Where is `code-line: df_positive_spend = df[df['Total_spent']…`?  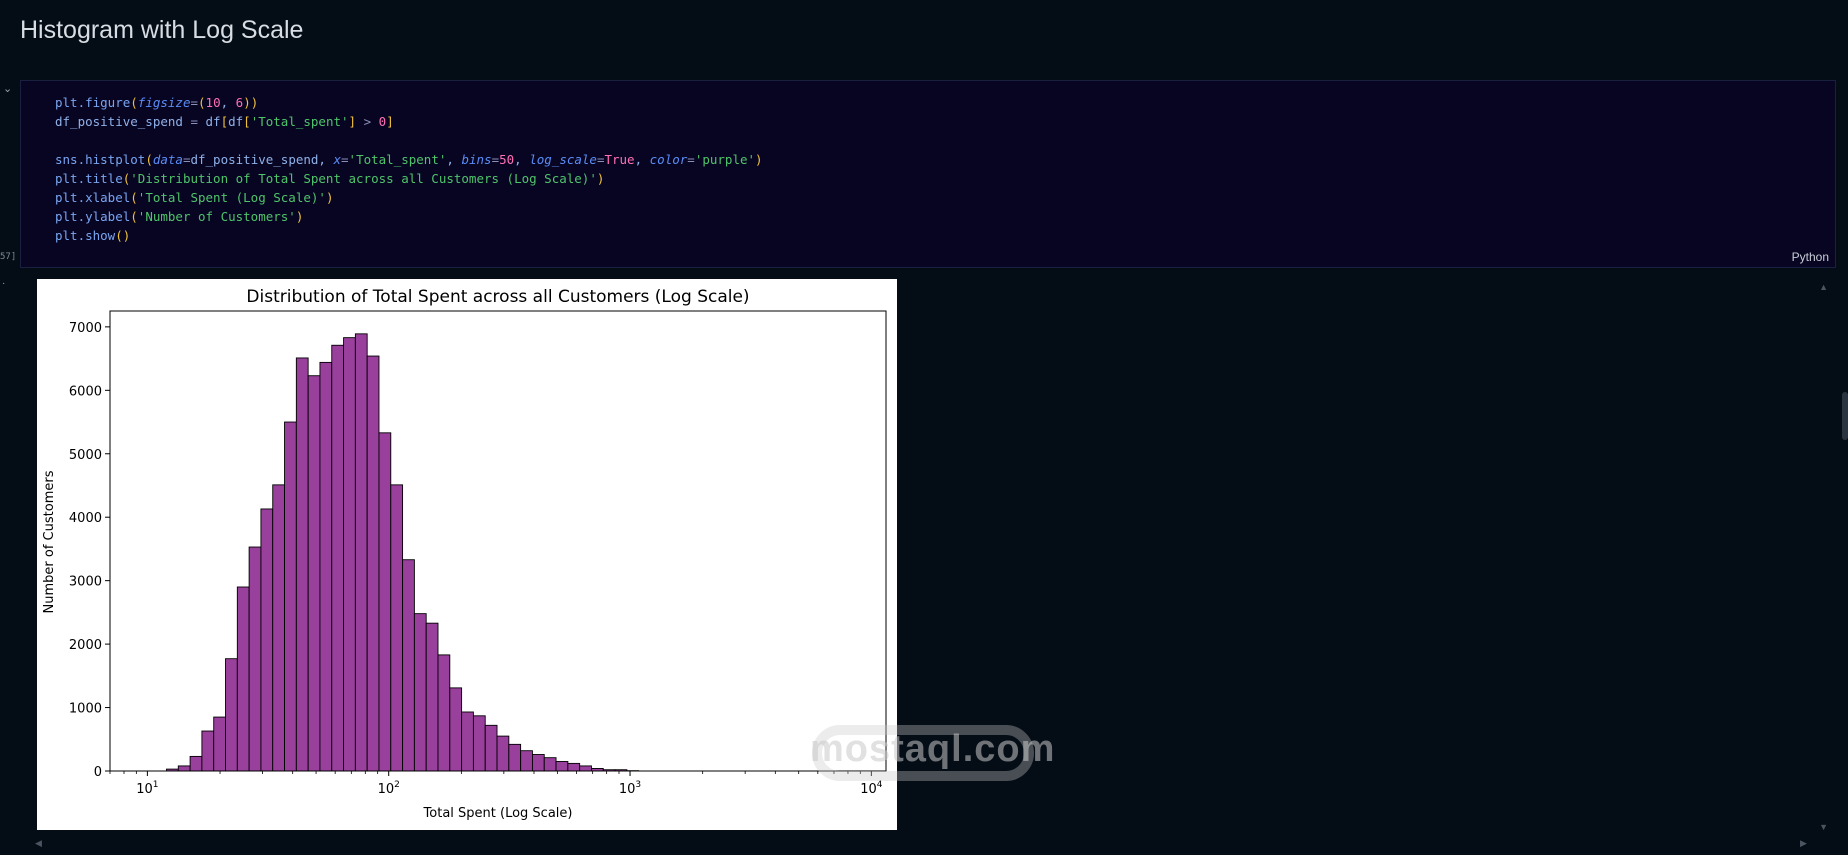
code-line: df_positive_spend = df[df['Total_spent']… is located at coordinates (409, 121).